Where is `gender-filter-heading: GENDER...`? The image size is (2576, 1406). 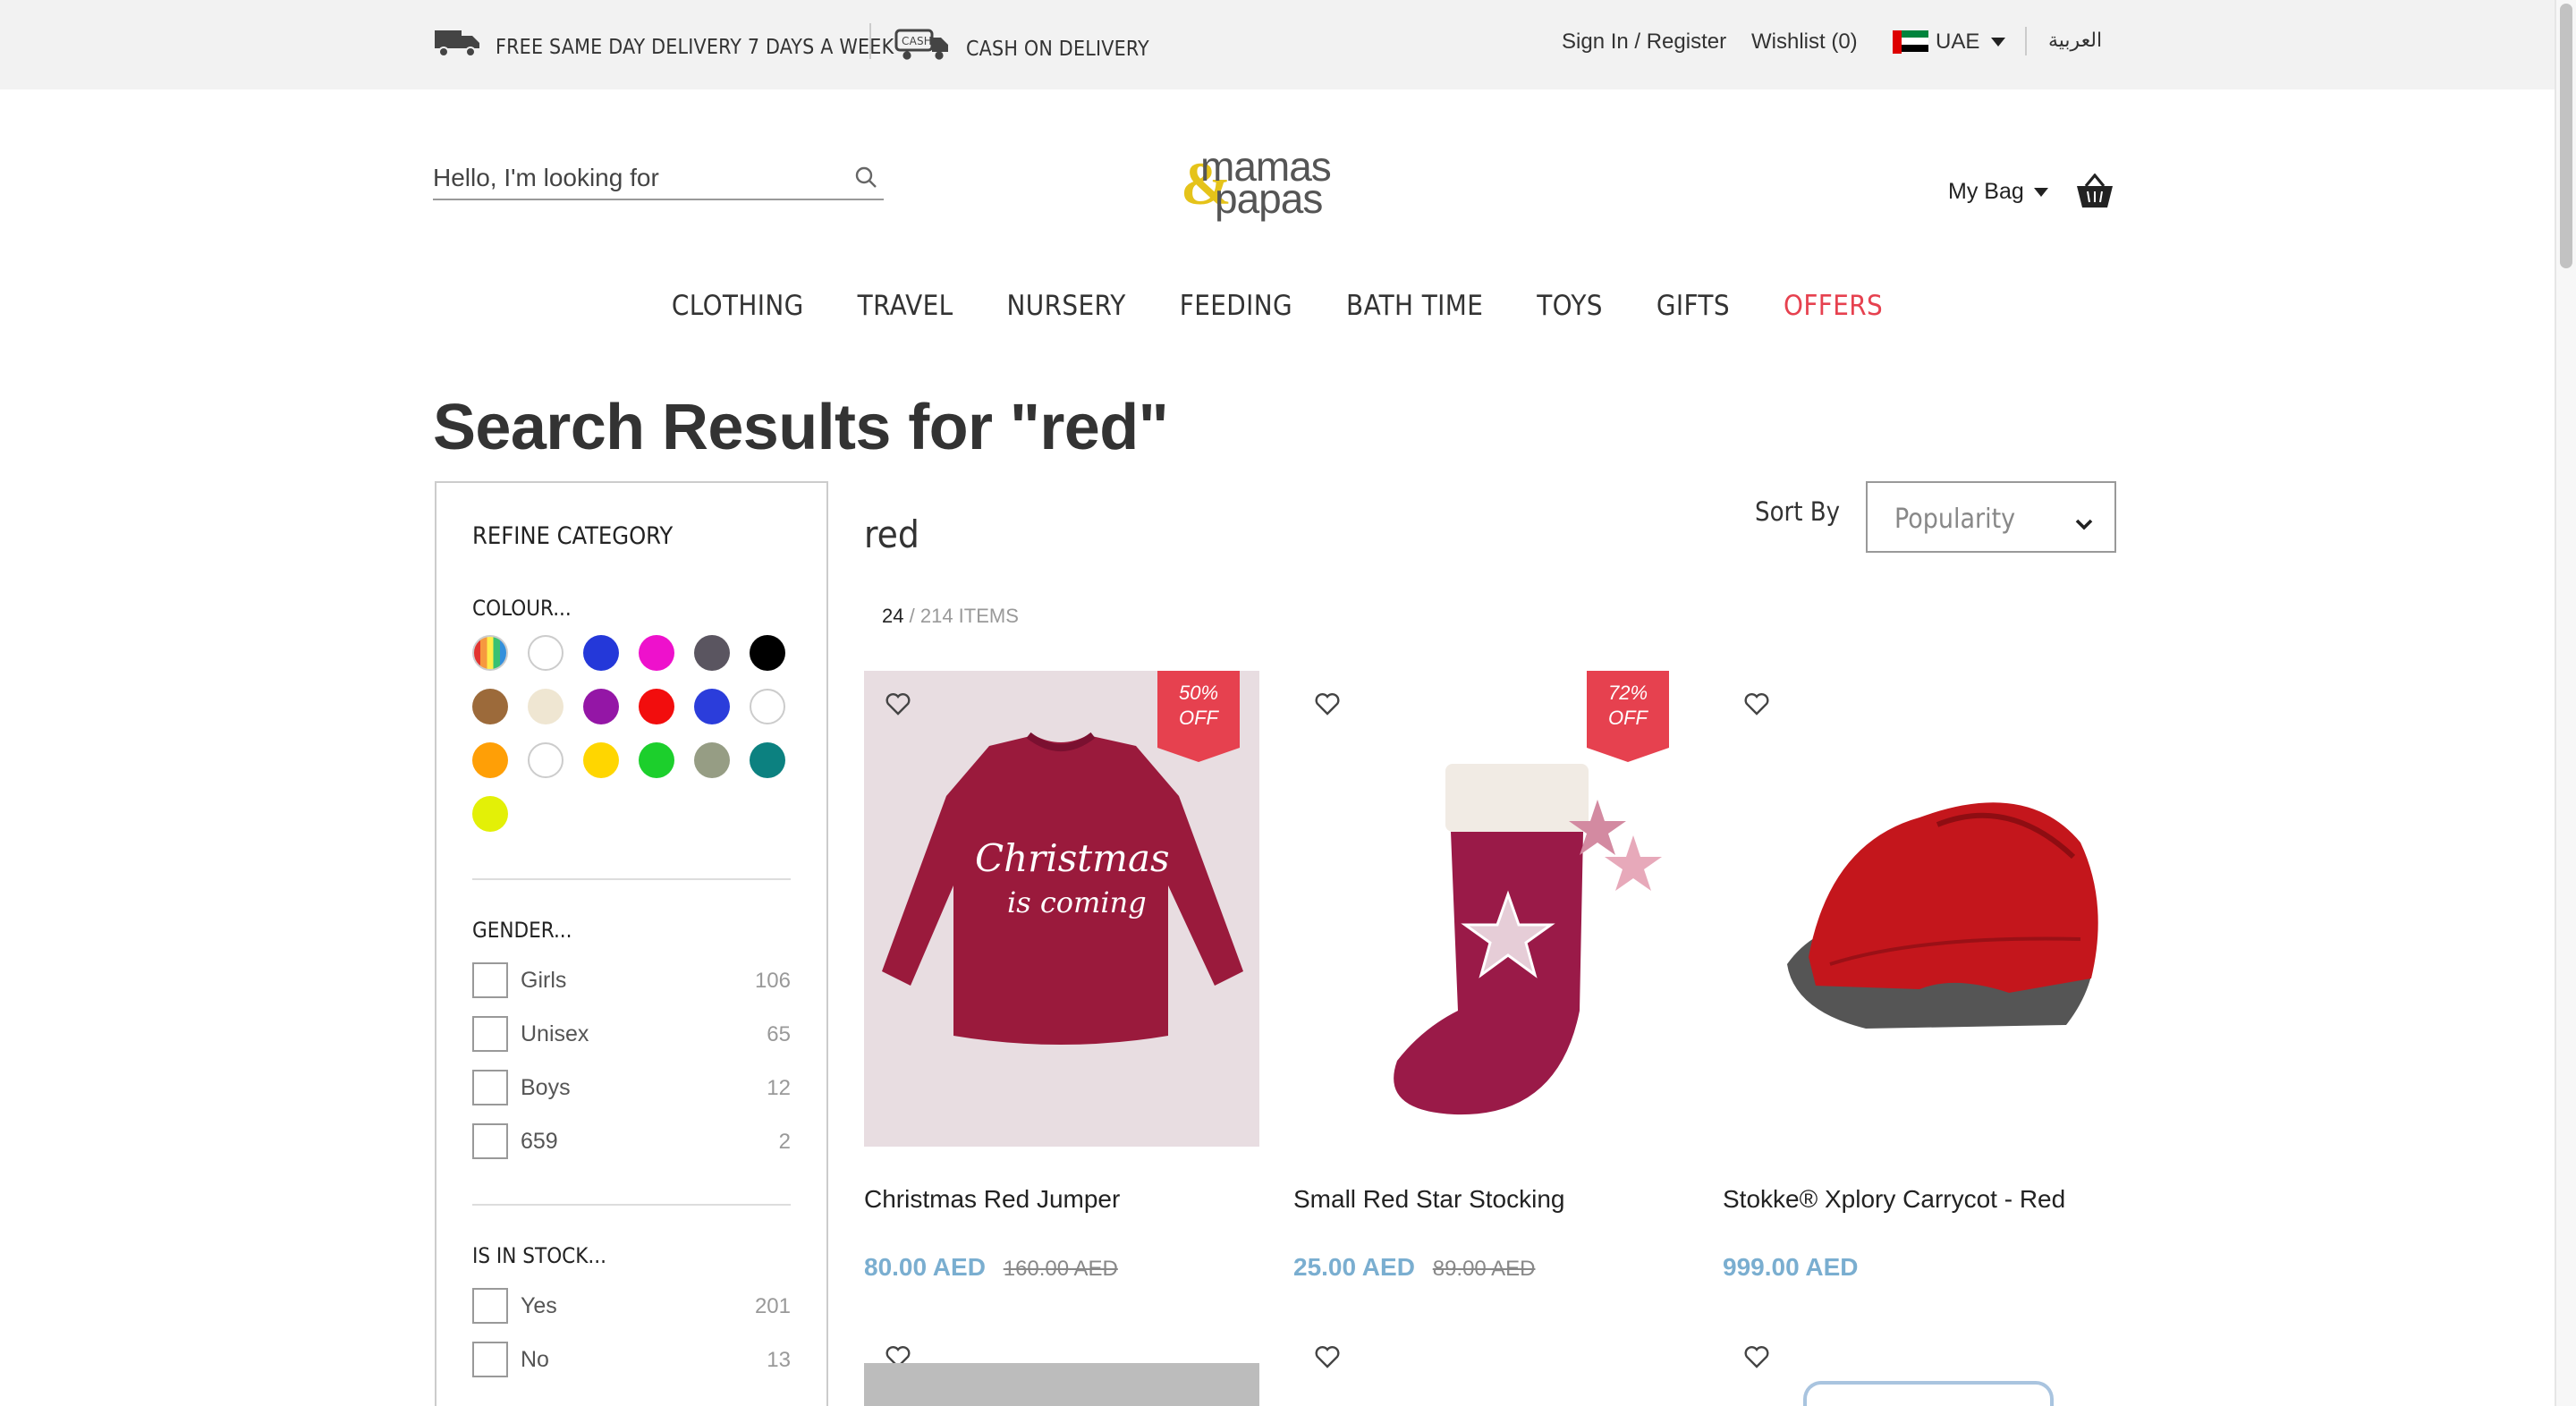 gender-filter-heading: GENDER... is located at coordinates (522, 930).